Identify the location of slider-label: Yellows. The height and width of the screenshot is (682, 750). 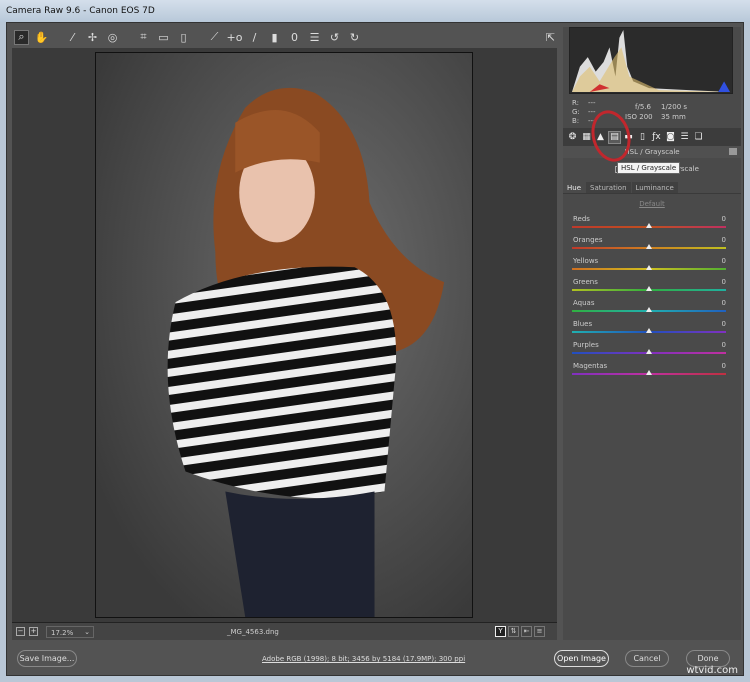
(586, 261).